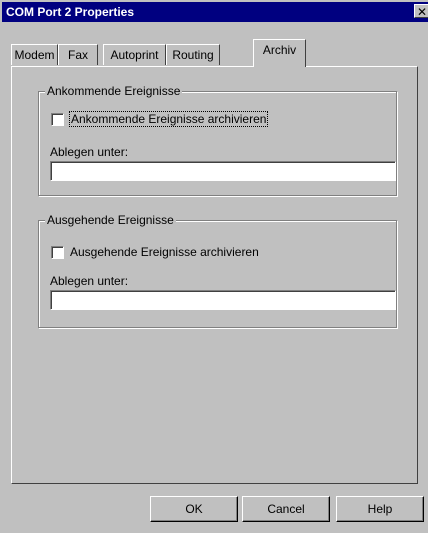 The image size is (428, 533). I want to click on tab-label: Fax, so click(77, 55).